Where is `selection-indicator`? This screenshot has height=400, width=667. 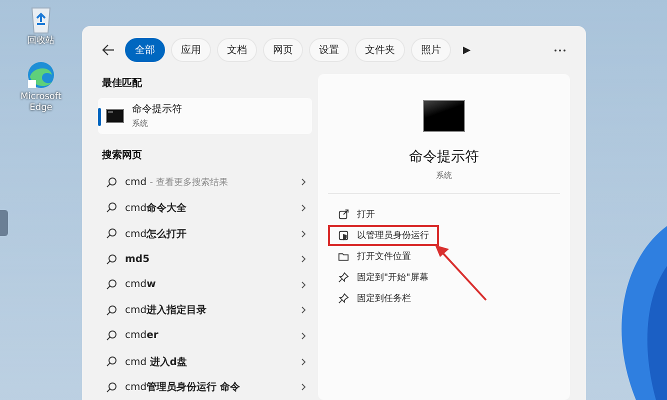 selection-indicator is located at coordinates (99, 117).